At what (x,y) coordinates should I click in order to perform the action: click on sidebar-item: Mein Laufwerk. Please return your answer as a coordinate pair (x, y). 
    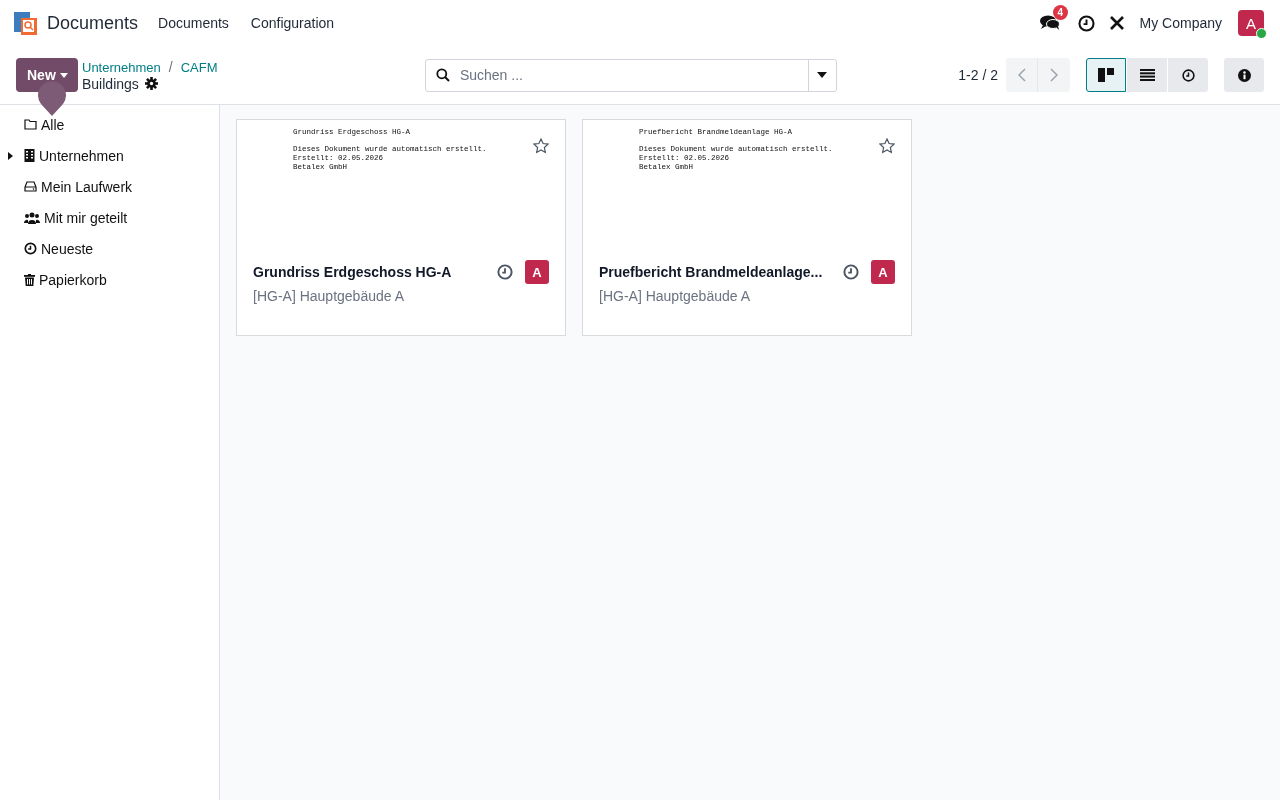
    Looking at the image, I should click on (109, 186).